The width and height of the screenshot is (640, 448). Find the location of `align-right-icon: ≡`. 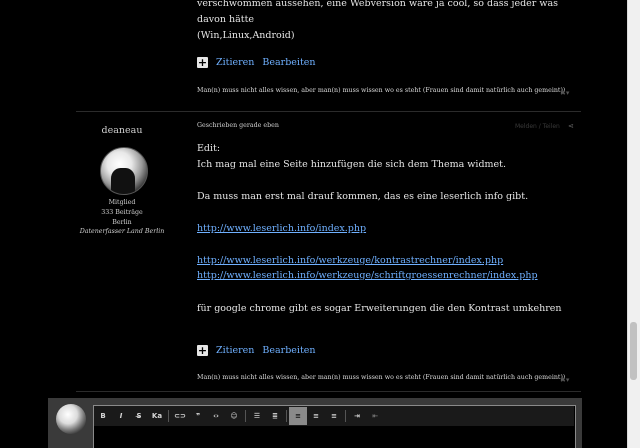

align-right-icon: ≡ is located at coordinates (334, 416).